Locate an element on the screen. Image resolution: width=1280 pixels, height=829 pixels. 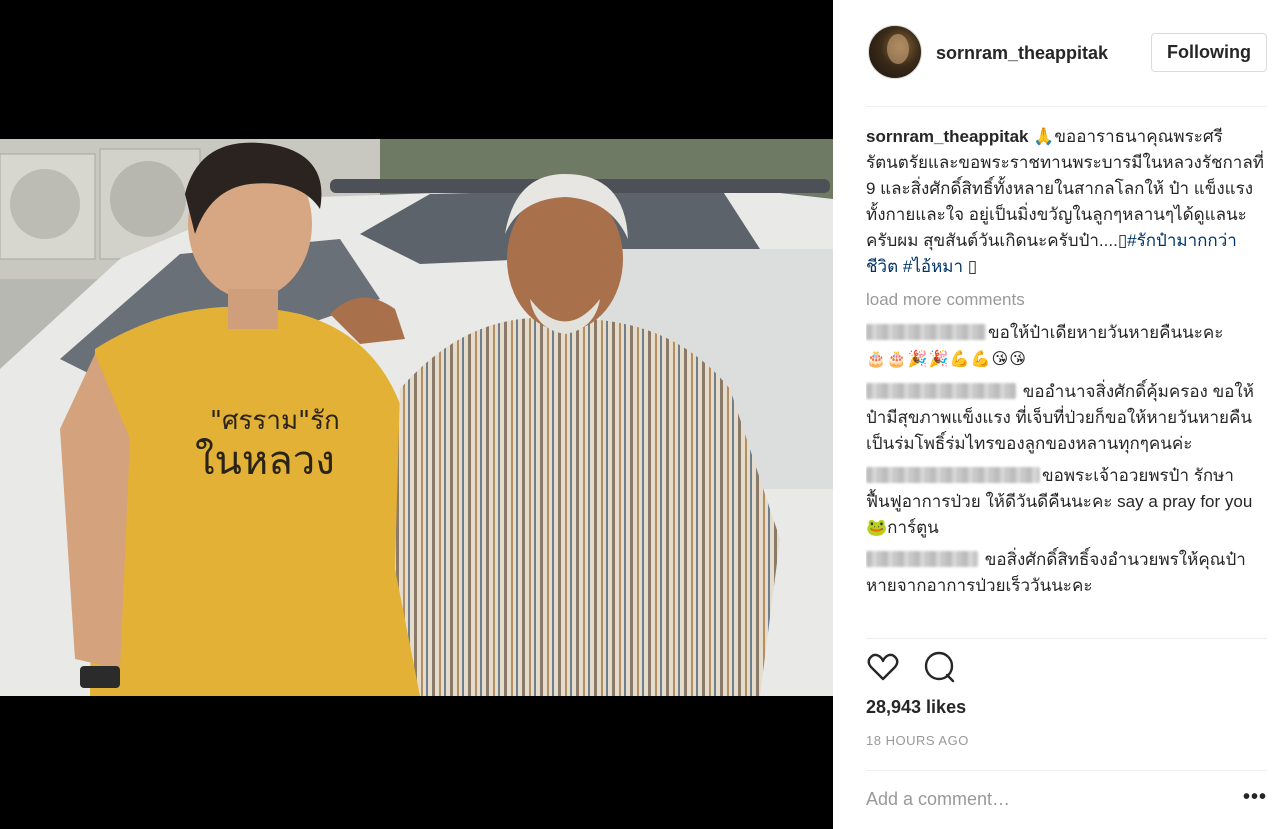
header-username: sornram_theappitak is located at coordinates (1022, 53).